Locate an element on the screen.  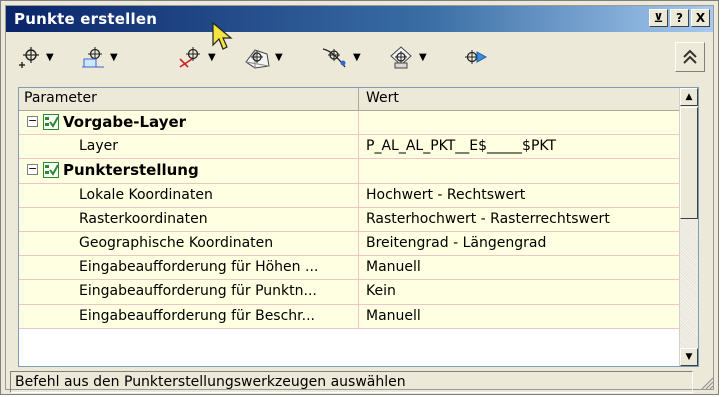
property-label: Rasterkoordinaten is located at coordinates (189, 219).